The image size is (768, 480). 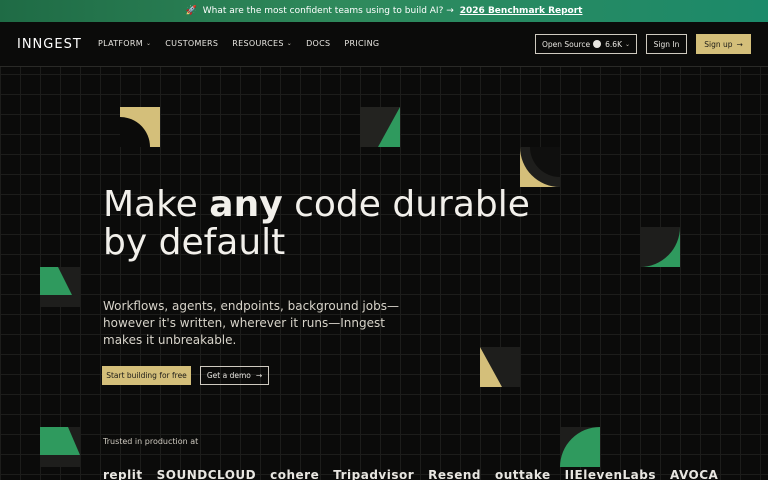 I want to click on nav-docs: DOCS, so click(x=318, y=43).